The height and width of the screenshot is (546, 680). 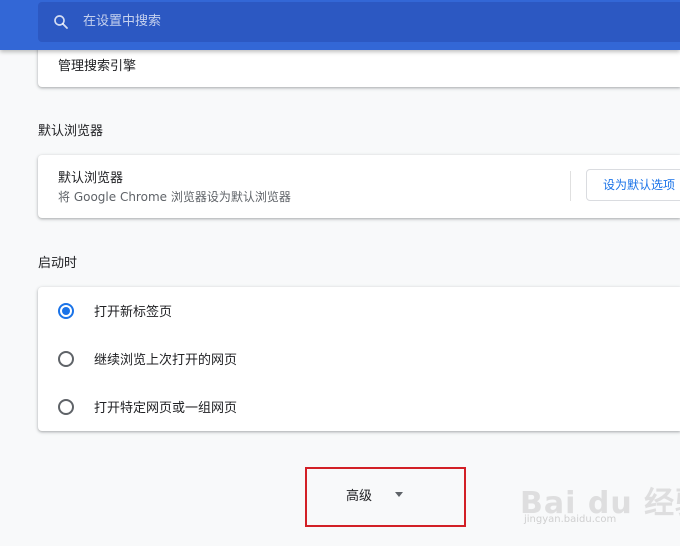 I want to click on default-browser-row-title: 默认浏览器, so click(x=91, y=178).